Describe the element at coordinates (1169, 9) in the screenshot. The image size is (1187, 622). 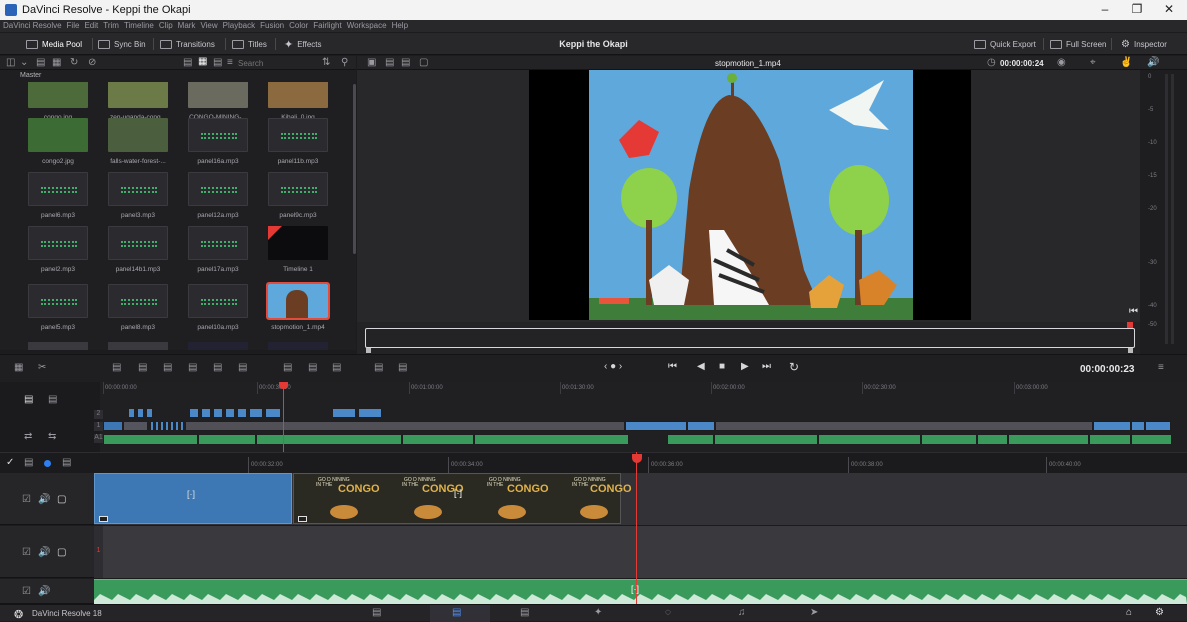
I see `close-button: ✕` at that location.